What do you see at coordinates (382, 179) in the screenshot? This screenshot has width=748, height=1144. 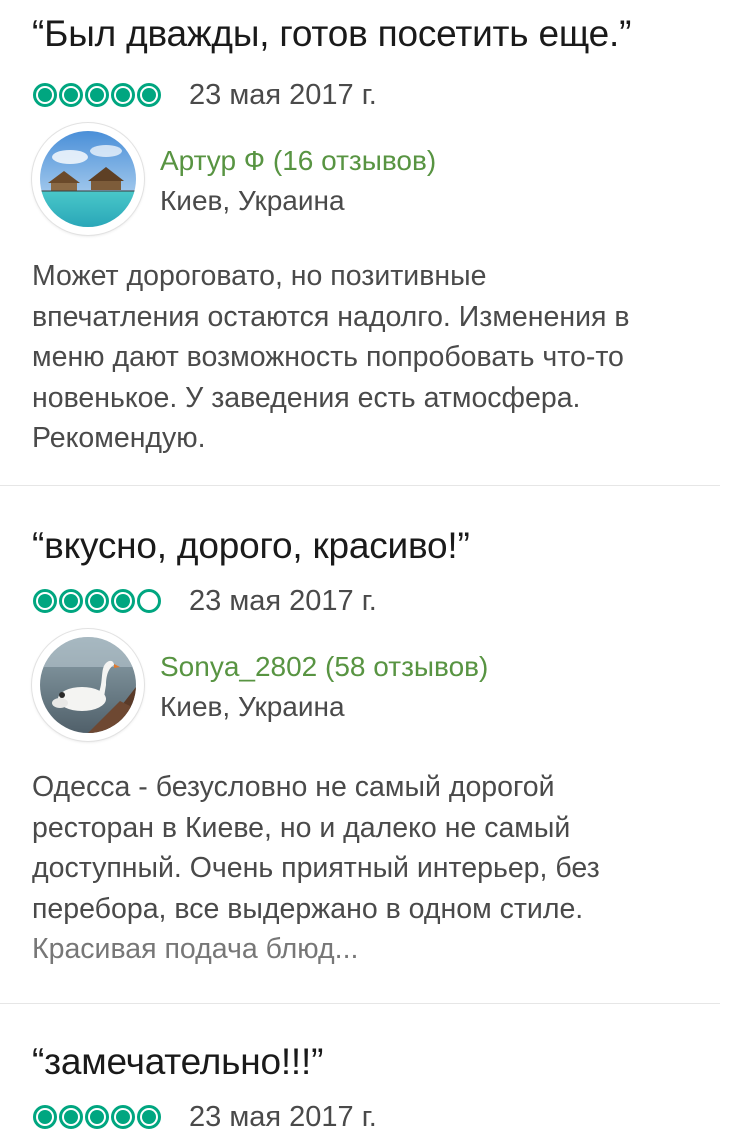 I see `author-block: Артур Ф (16 отзывов) Киев, Украина` at bounding box center [382, 179].